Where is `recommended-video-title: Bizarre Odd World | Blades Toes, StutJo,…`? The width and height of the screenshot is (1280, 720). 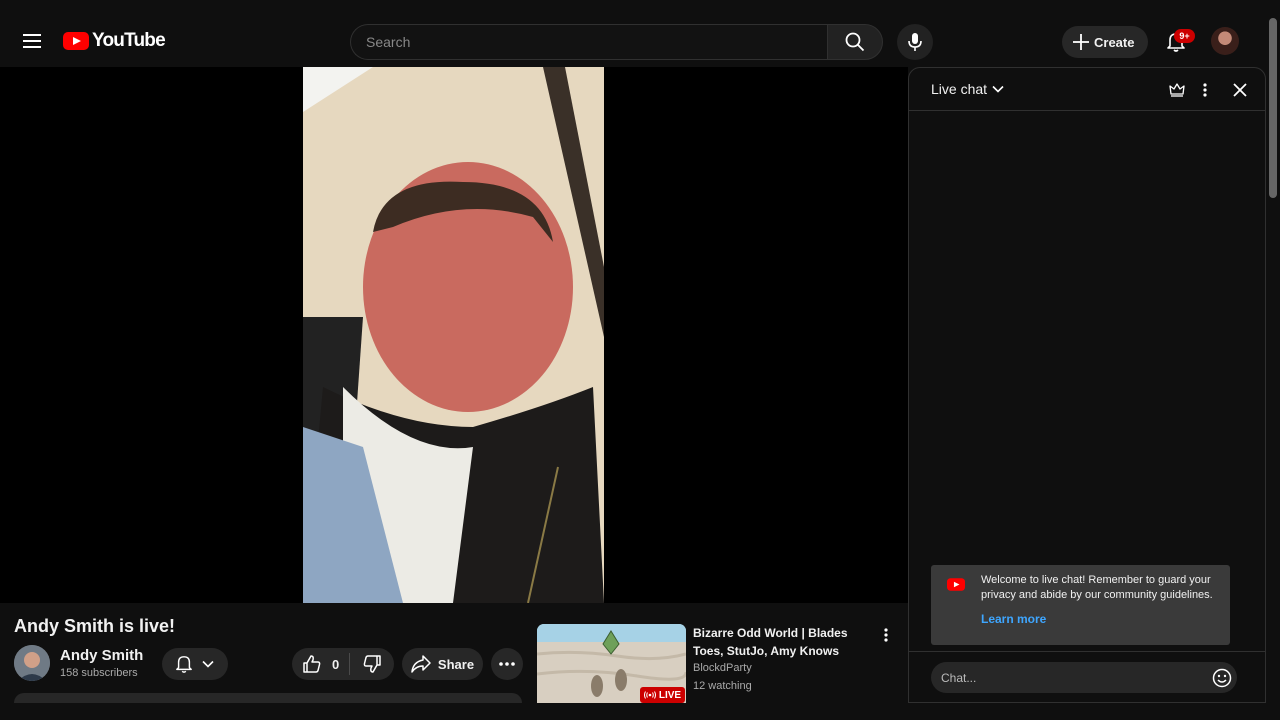
recommended-video-title: Bizarre Odd World | Blades Toes, StutJo,… is located at coordinates (775, 642).